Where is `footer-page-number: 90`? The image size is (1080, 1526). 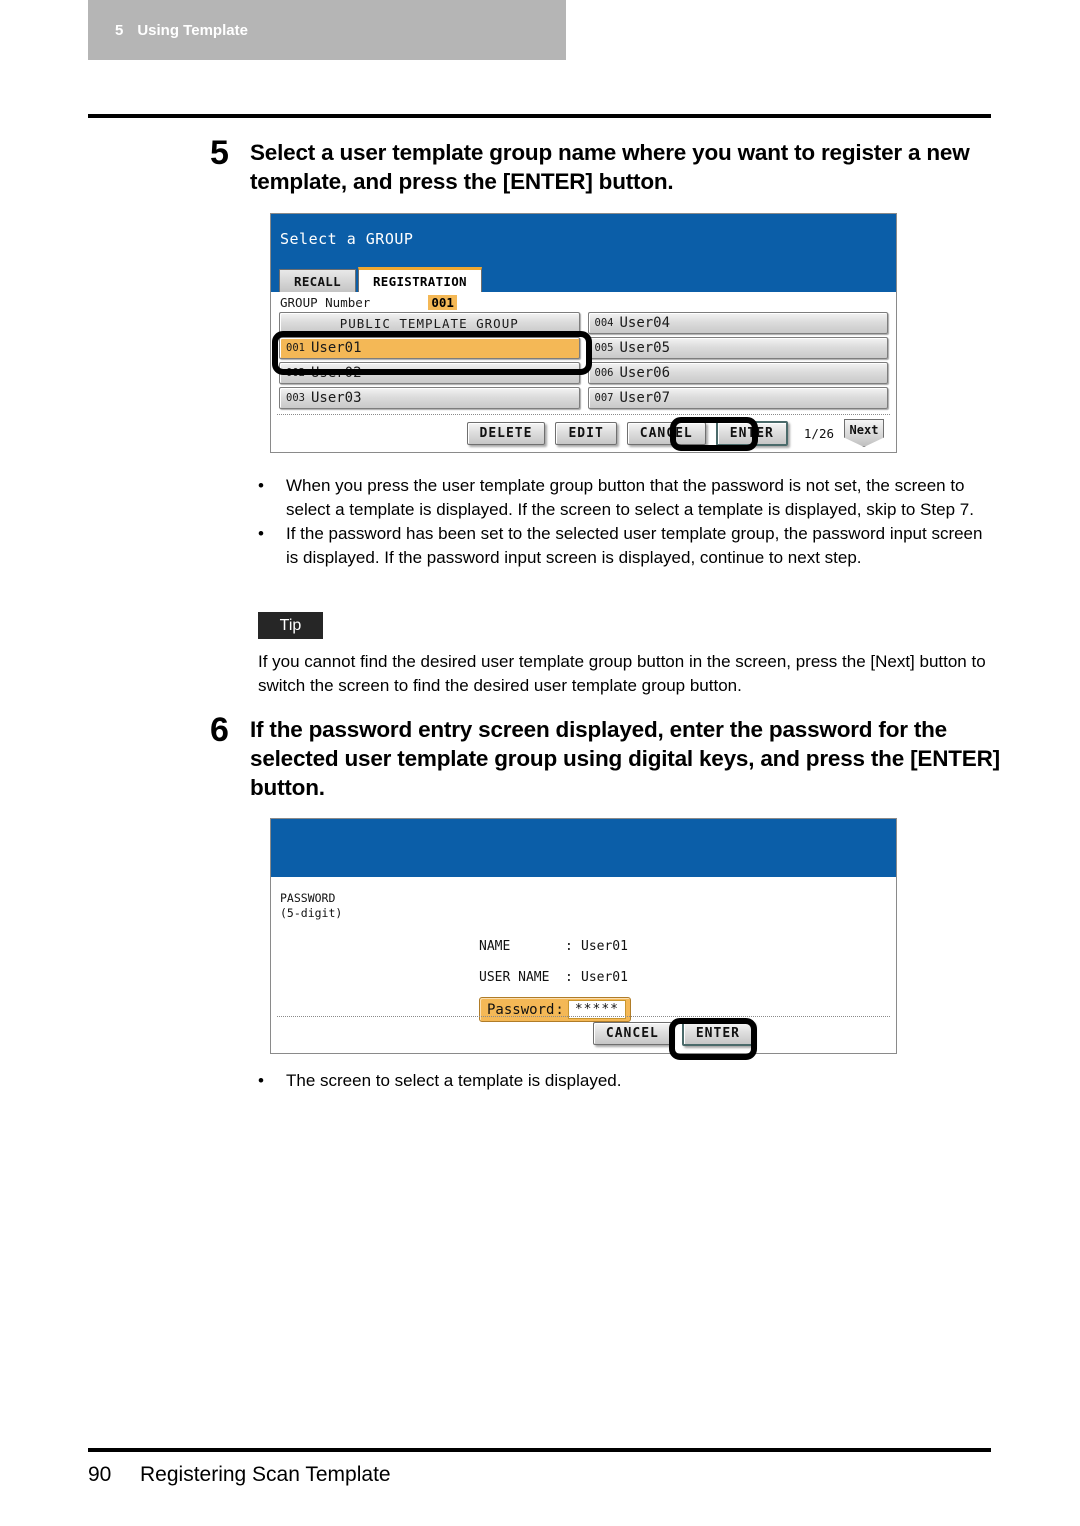
footer-page-number: 90 is located at coordinates (100, 1474).